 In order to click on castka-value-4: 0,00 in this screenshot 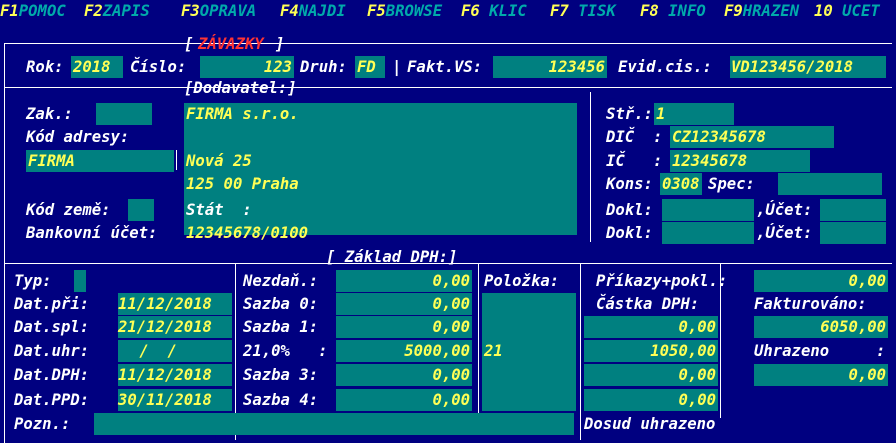, I will do `click(697, 400)`.